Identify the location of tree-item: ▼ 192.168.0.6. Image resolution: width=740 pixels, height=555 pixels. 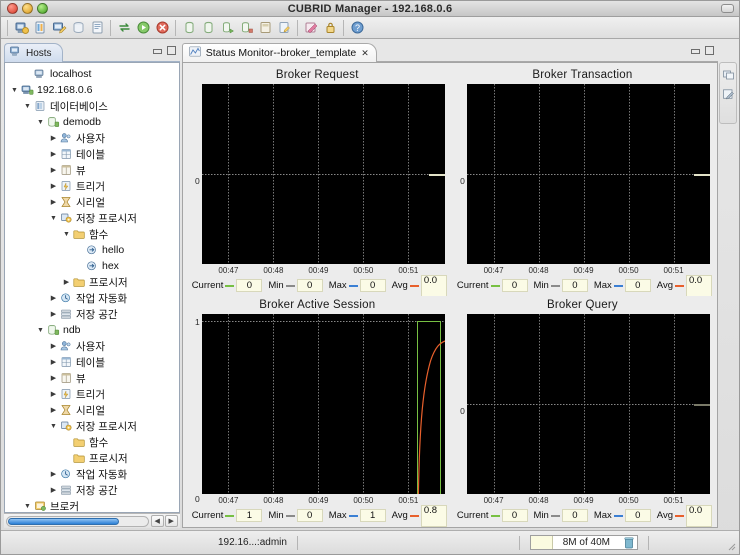
(92, 90).